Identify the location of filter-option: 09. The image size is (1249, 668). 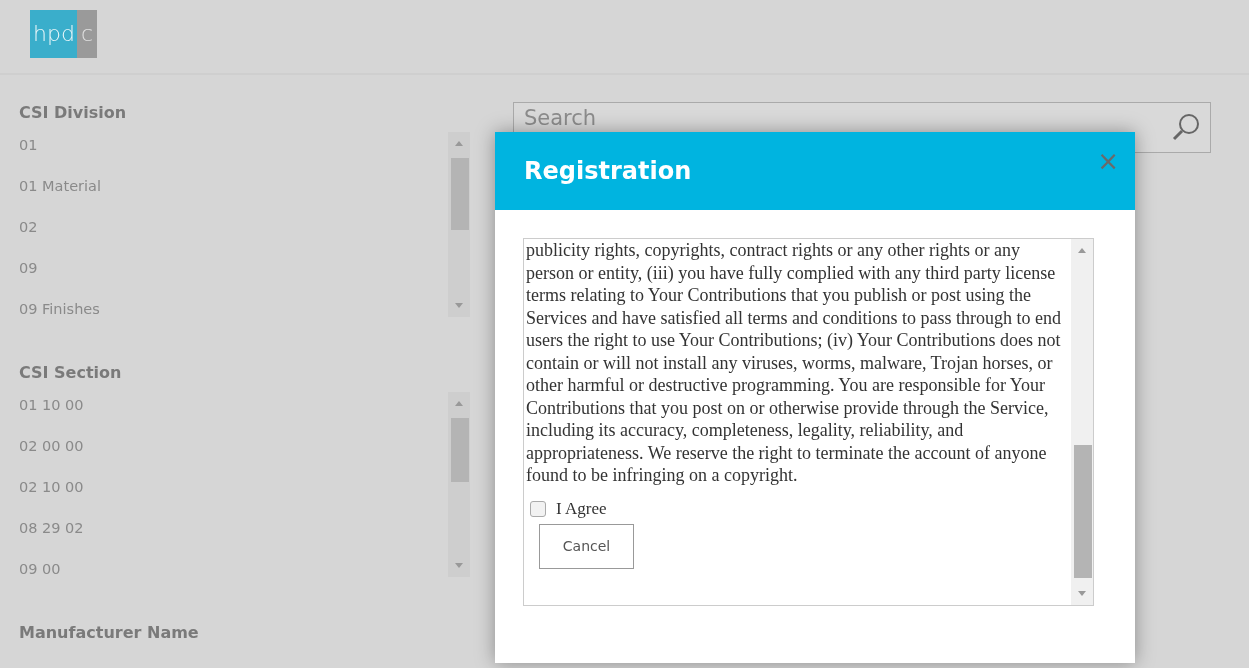
(28, 268).